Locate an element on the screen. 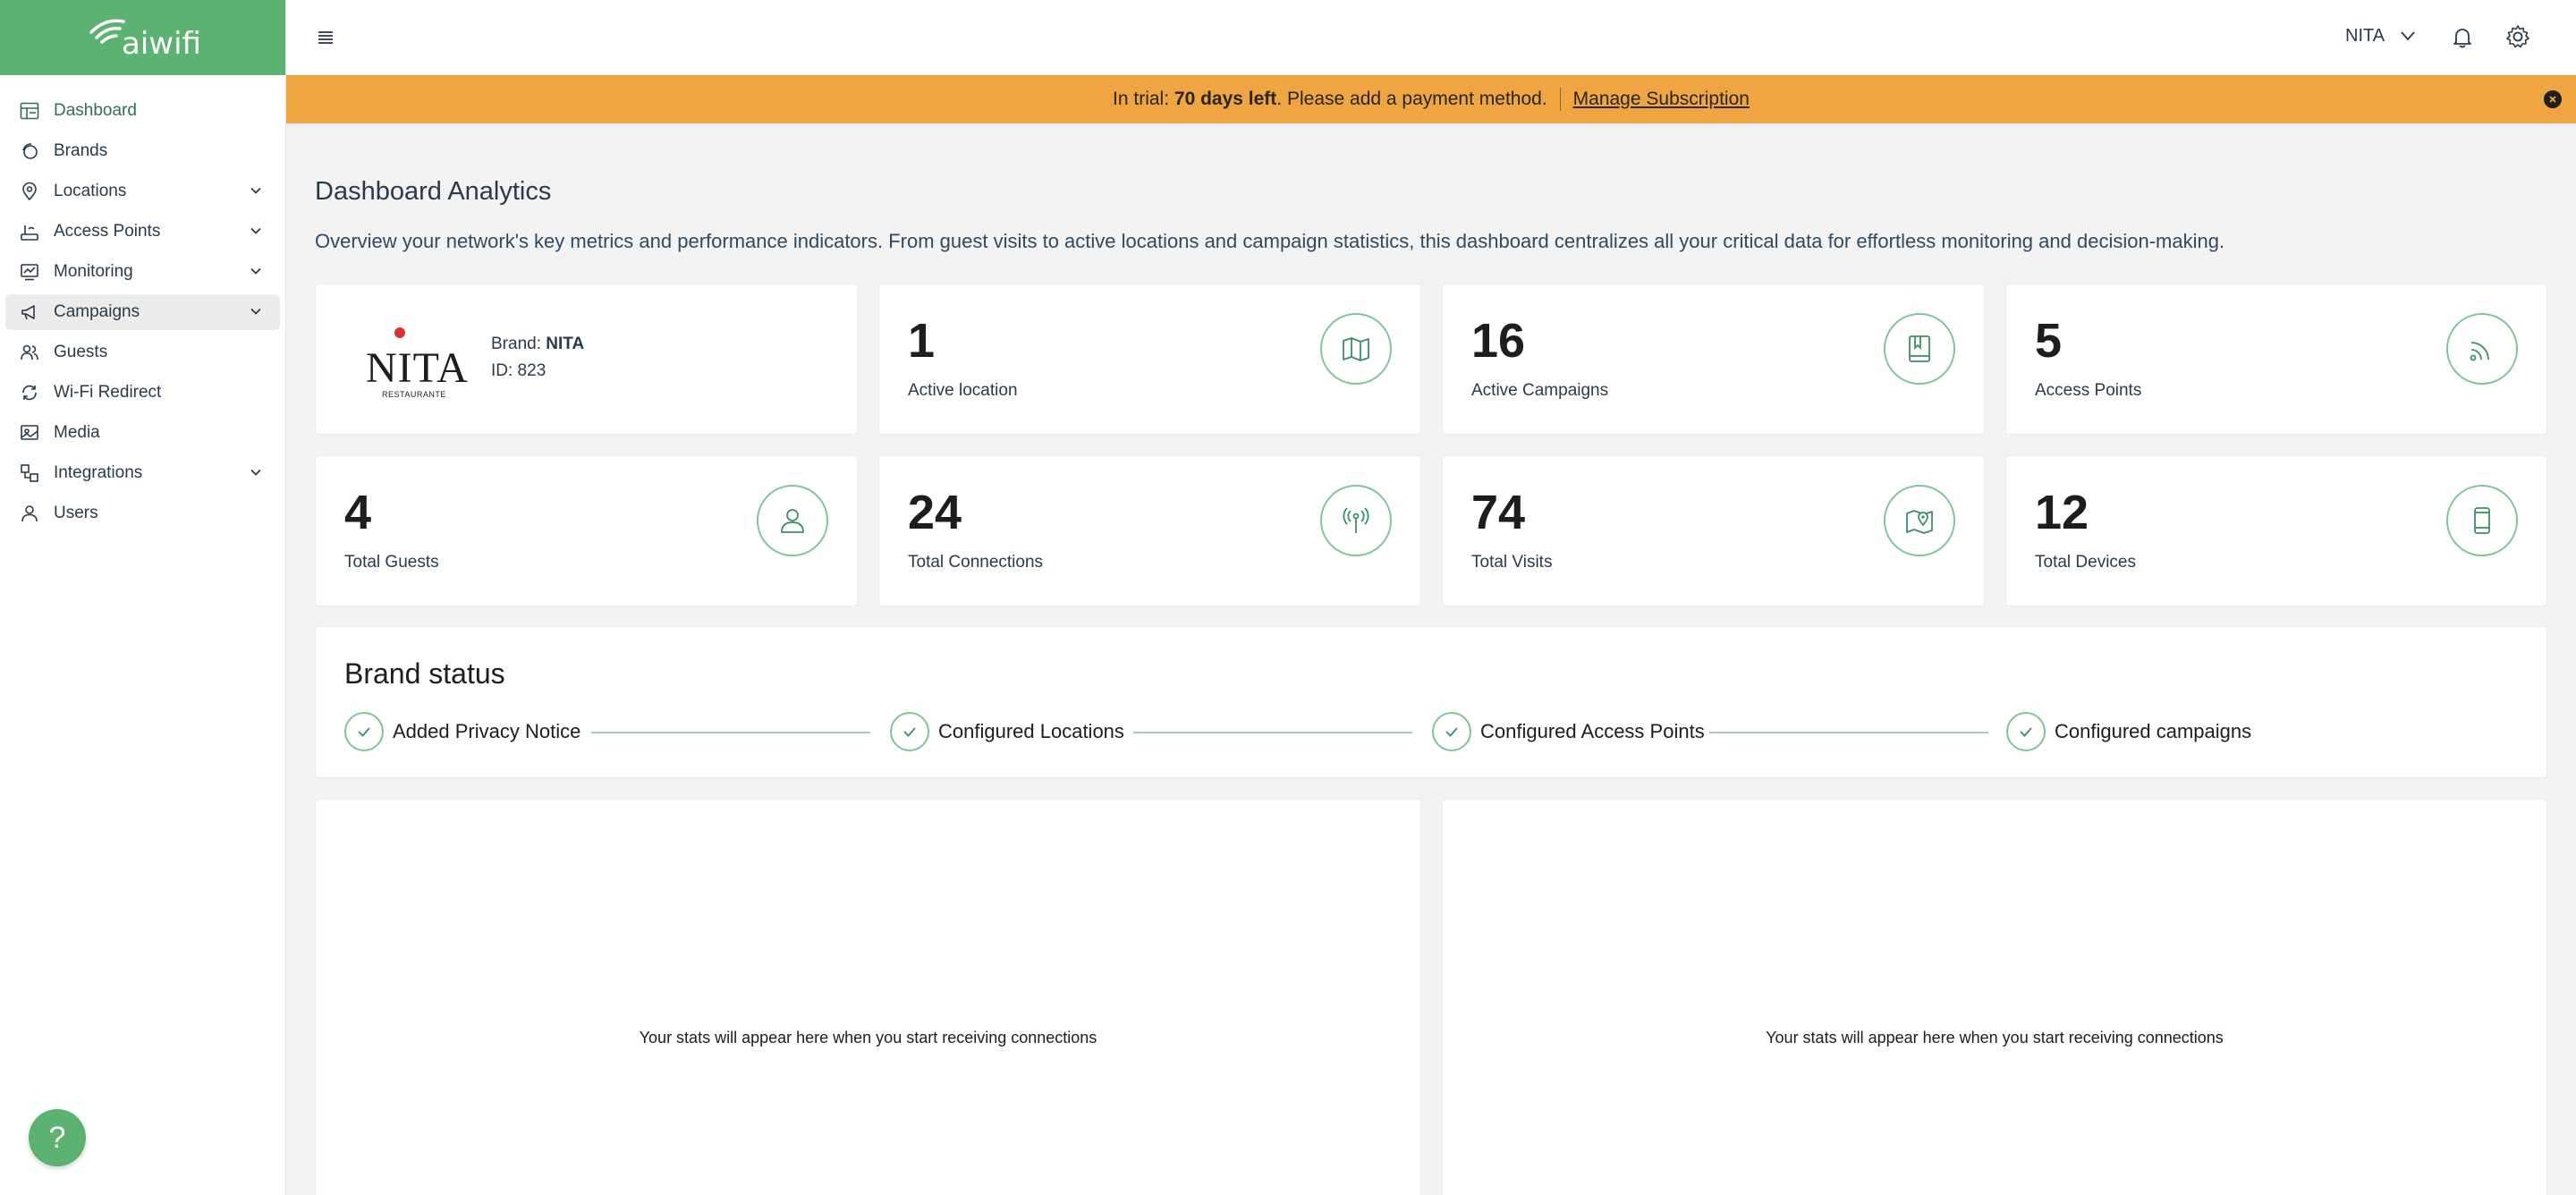 This screenshot has width=2576, height=1195. status-step-access-points: Configured Access Points is located at coordinates (1568, 731).